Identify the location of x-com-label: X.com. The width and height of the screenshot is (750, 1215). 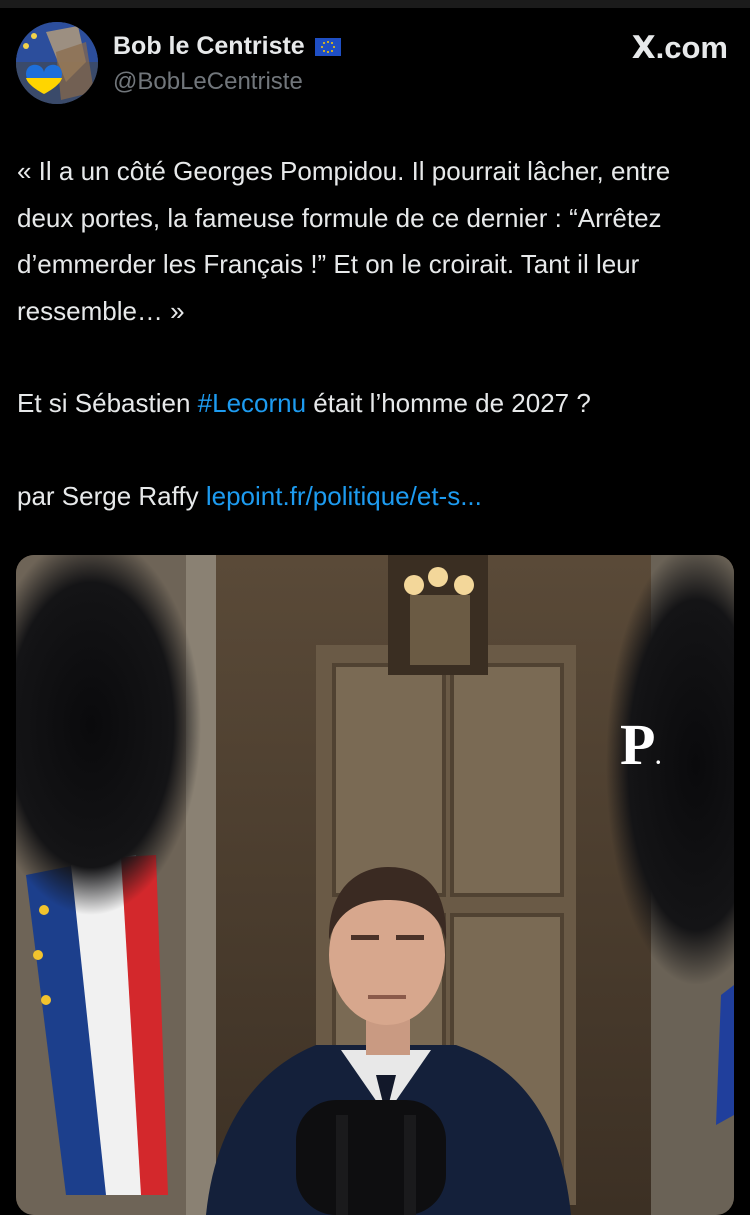
(680, 48).